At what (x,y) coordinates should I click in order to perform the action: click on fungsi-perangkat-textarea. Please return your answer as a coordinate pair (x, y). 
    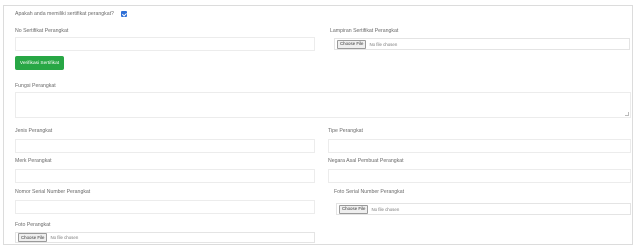
    Looking at the image, I should click on (323, 105).